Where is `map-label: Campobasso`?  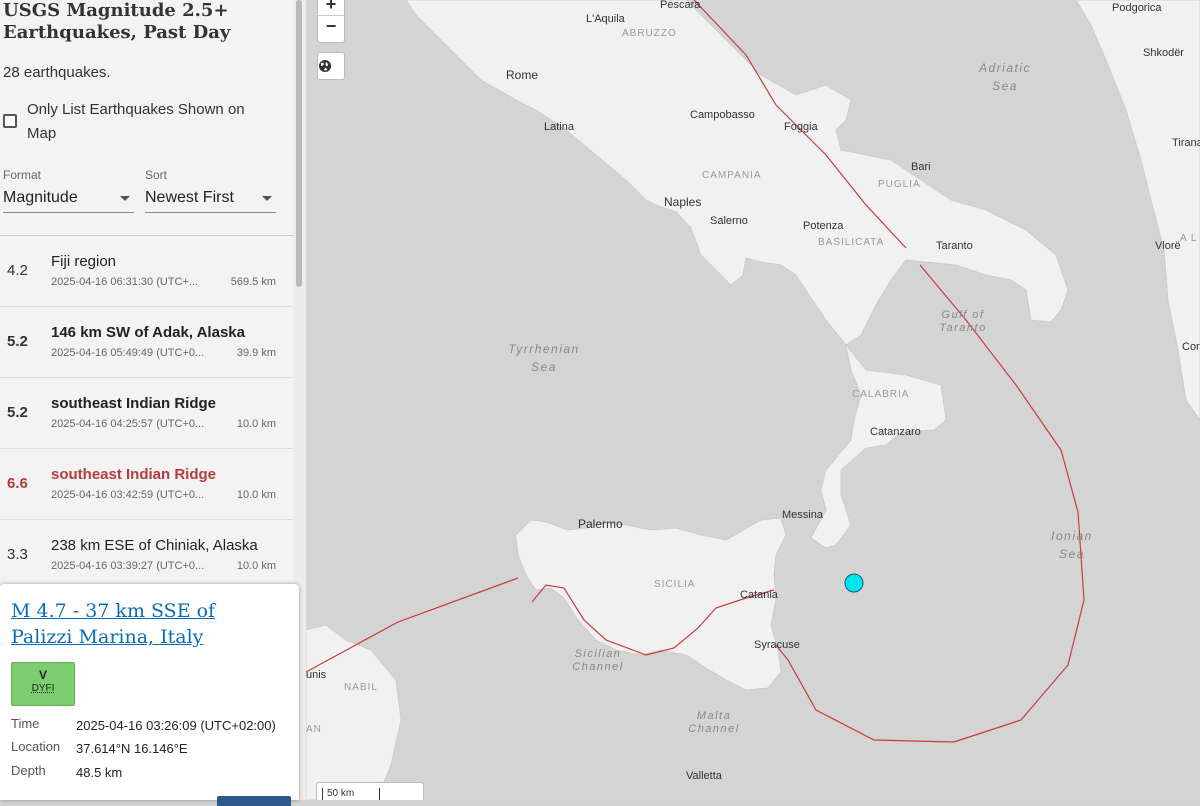
map-label: Campobasso is located at coordinates (722, 115).